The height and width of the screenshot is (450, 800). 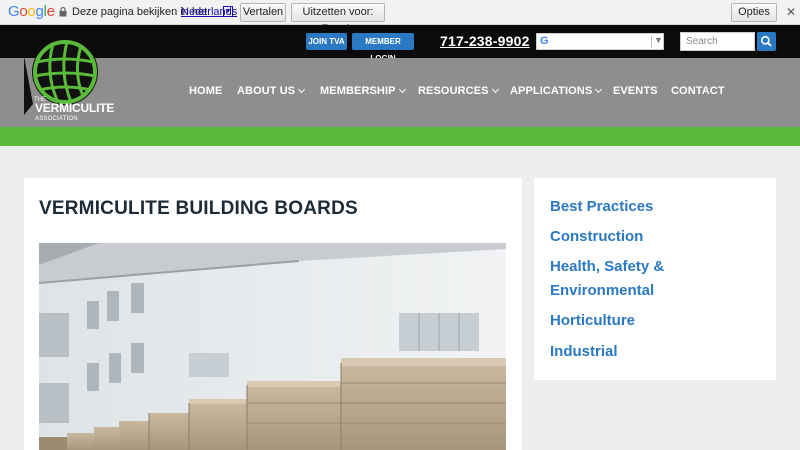 What do you see at coordinates (544, 41) in the screenshot?
I see `google-g-icon: G` at bounding box center [544, 41].